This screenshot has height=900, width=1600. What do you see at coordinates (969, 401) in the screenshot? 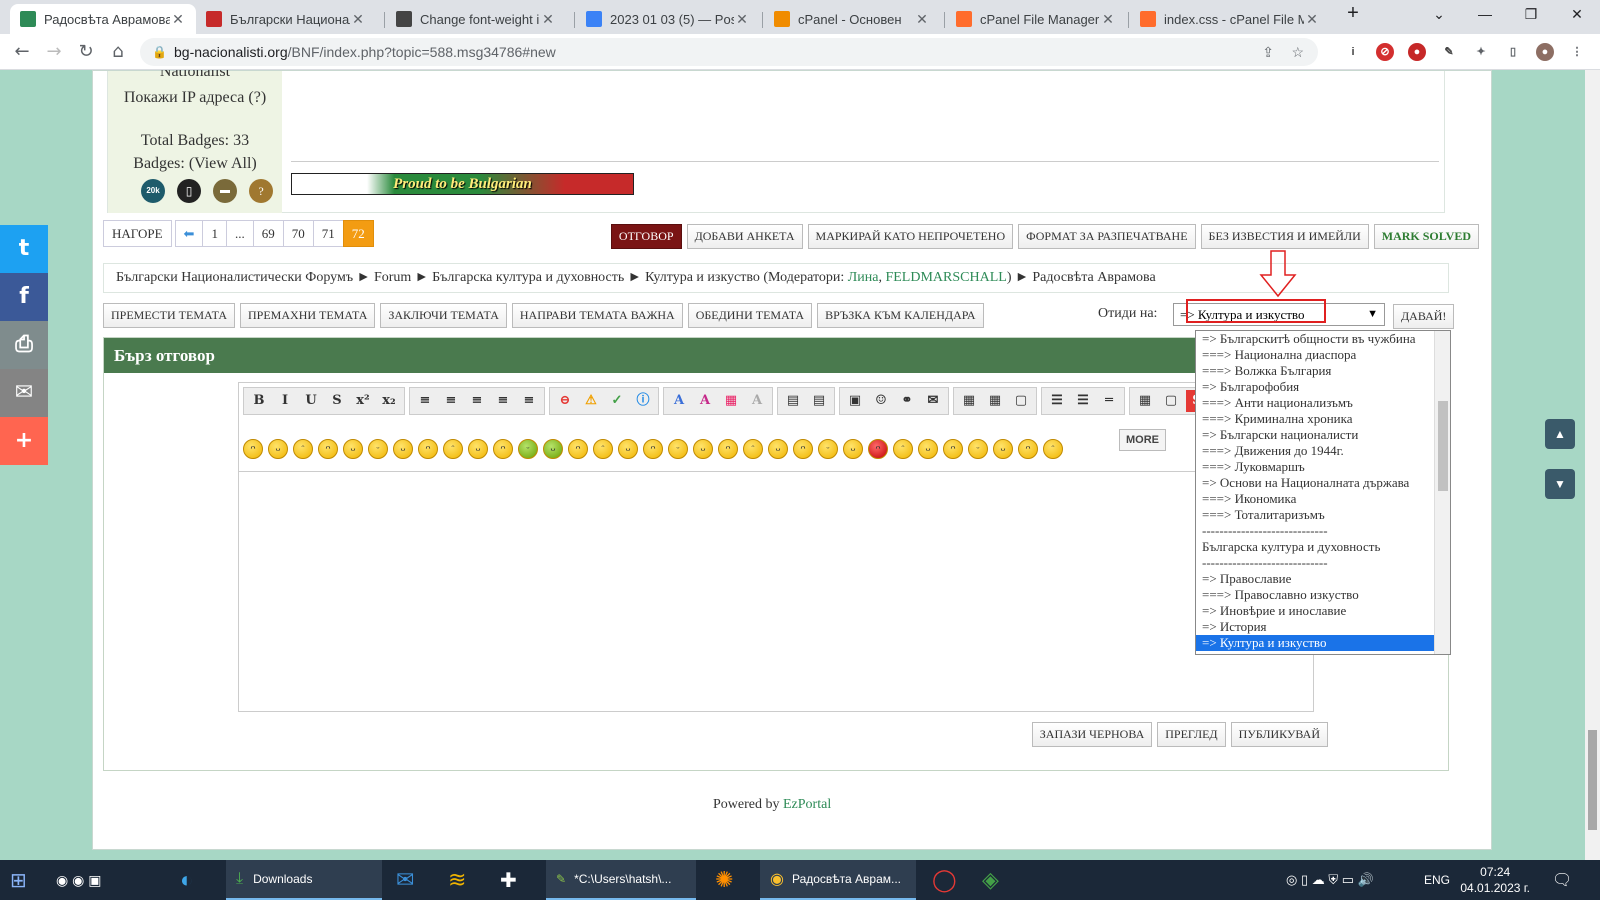
I see `editor-tool-icon: ▦` at bounding box center [969, 401].